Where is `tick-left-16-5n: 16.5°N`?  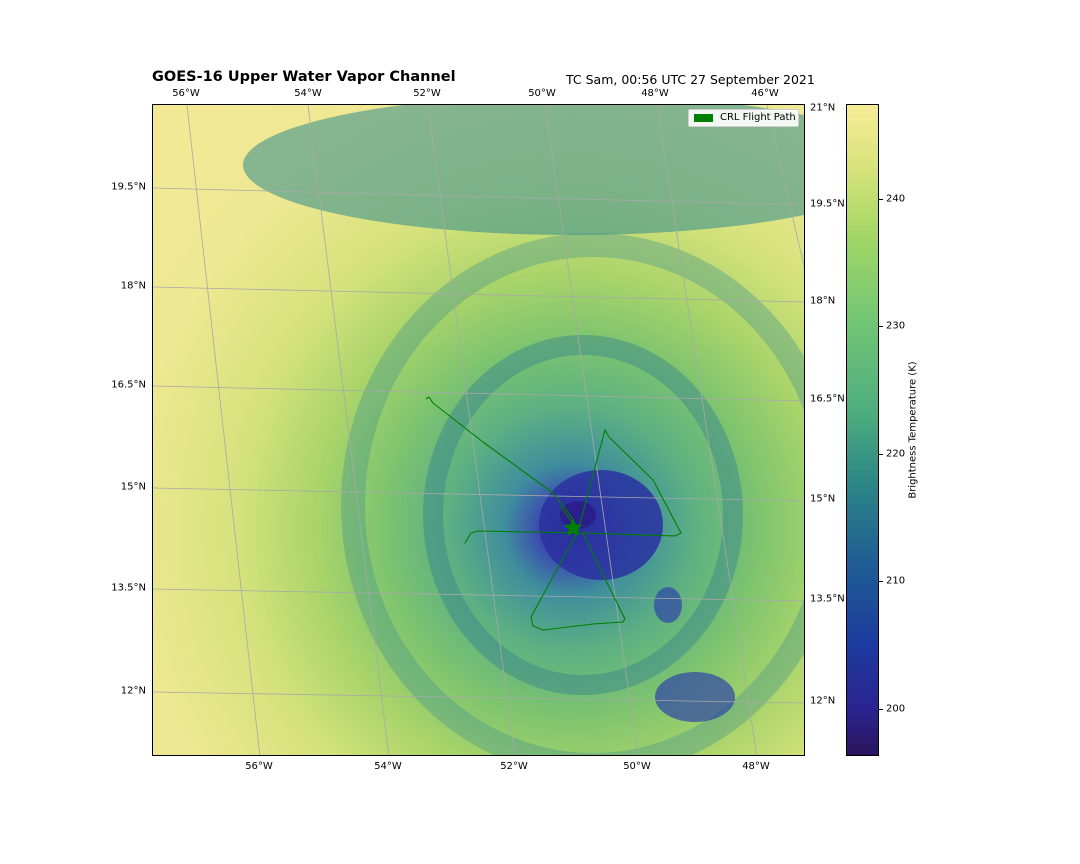
tick-left-16-5n: 16.5°N is located at coordinates (128, 385).